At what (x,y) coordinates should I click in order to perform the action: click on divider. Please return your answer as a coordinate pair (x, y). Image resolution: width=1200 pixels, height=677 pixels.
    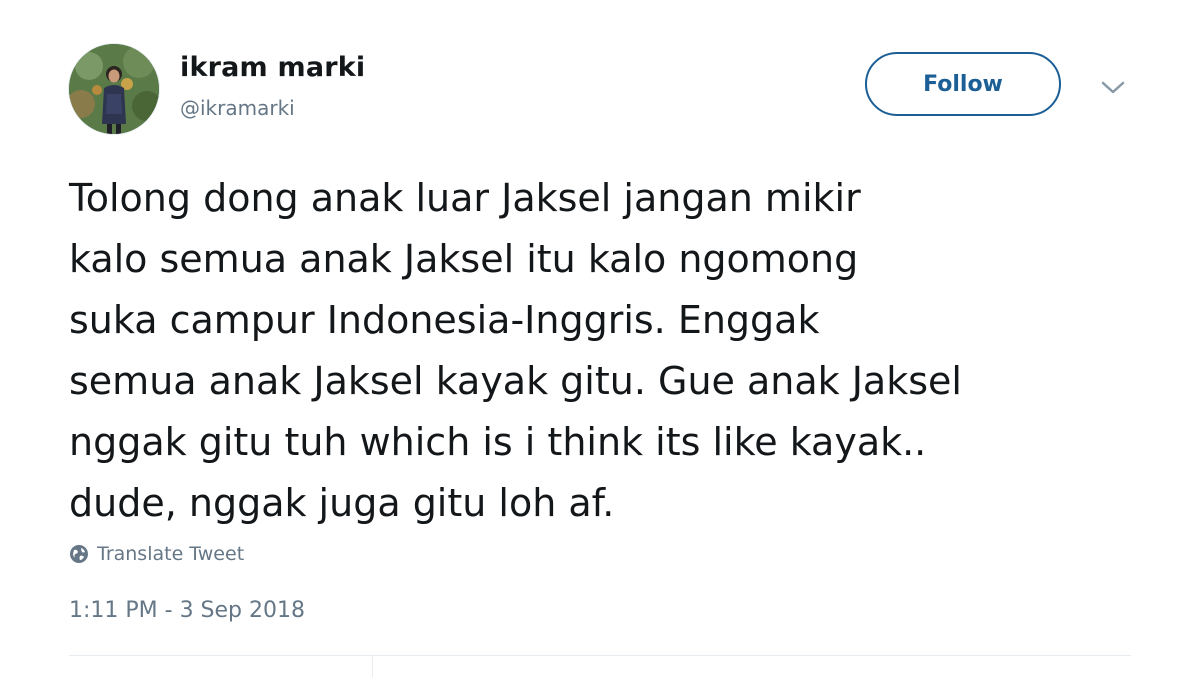
    Looking at the image, I should click on (600, 655).